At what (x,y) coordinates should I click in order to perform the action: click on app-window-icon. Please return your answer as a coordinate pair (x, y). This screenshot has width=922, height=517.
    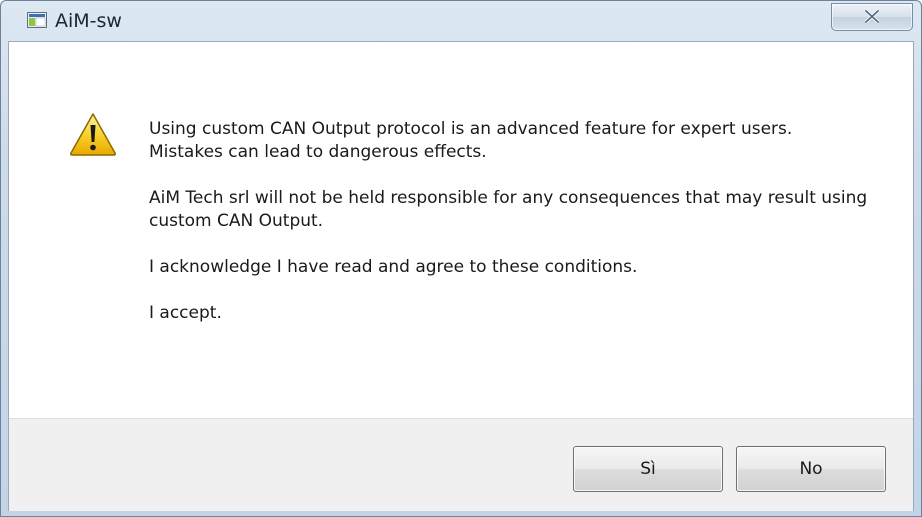
    Looking at the image, I should click on (37, 20).